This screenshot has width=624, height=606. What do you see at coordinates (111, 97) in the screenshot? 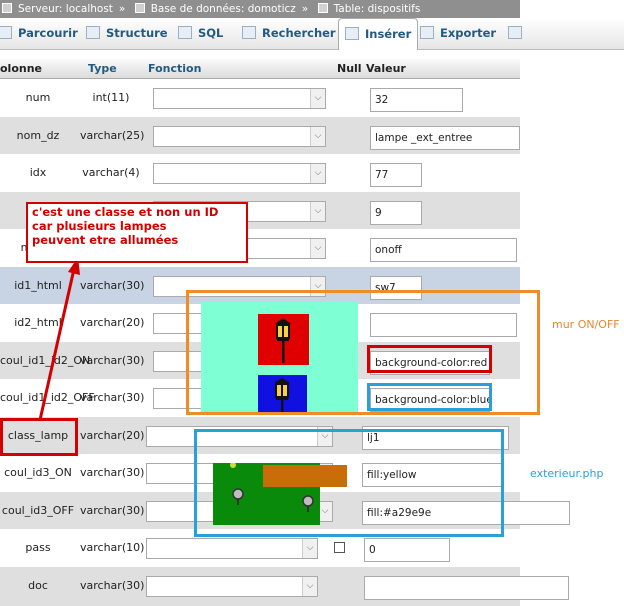
I see `column-type: int(11)` at bounding box center [111, 97].